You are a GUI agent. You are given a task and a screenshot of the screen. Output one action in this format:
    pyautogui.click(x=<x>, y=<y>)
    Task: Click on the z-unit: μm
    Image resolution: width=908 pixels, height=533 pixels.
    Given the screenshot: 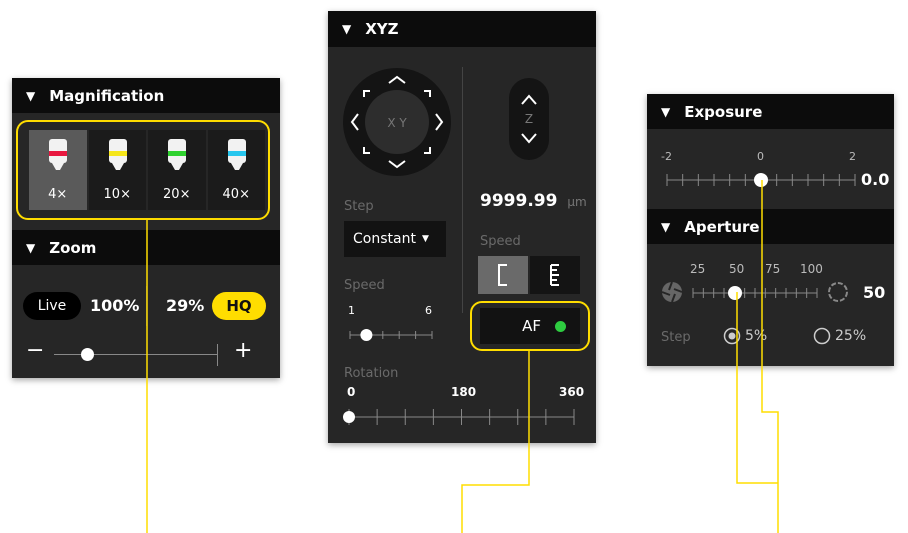 What is the action you would take?
    pyautogui.click(x=577, y=202)
    